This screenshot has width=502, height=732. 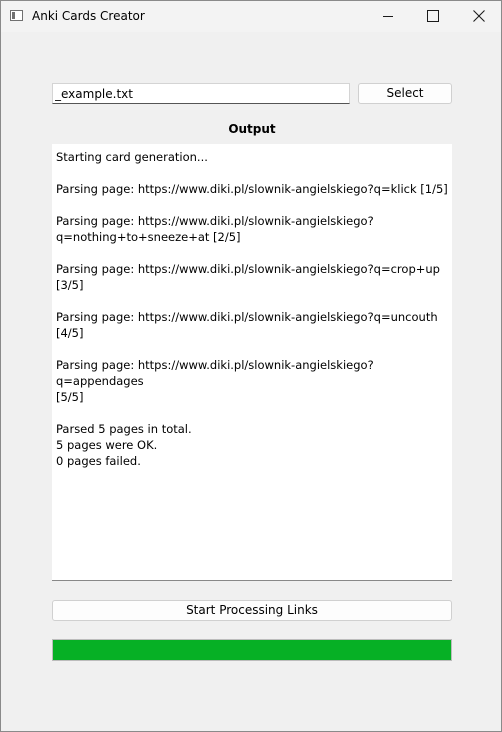 What do you see at coordinates (201, 93) in the screenshot?
I see `file-path-input` at bounding box center [201, 93].